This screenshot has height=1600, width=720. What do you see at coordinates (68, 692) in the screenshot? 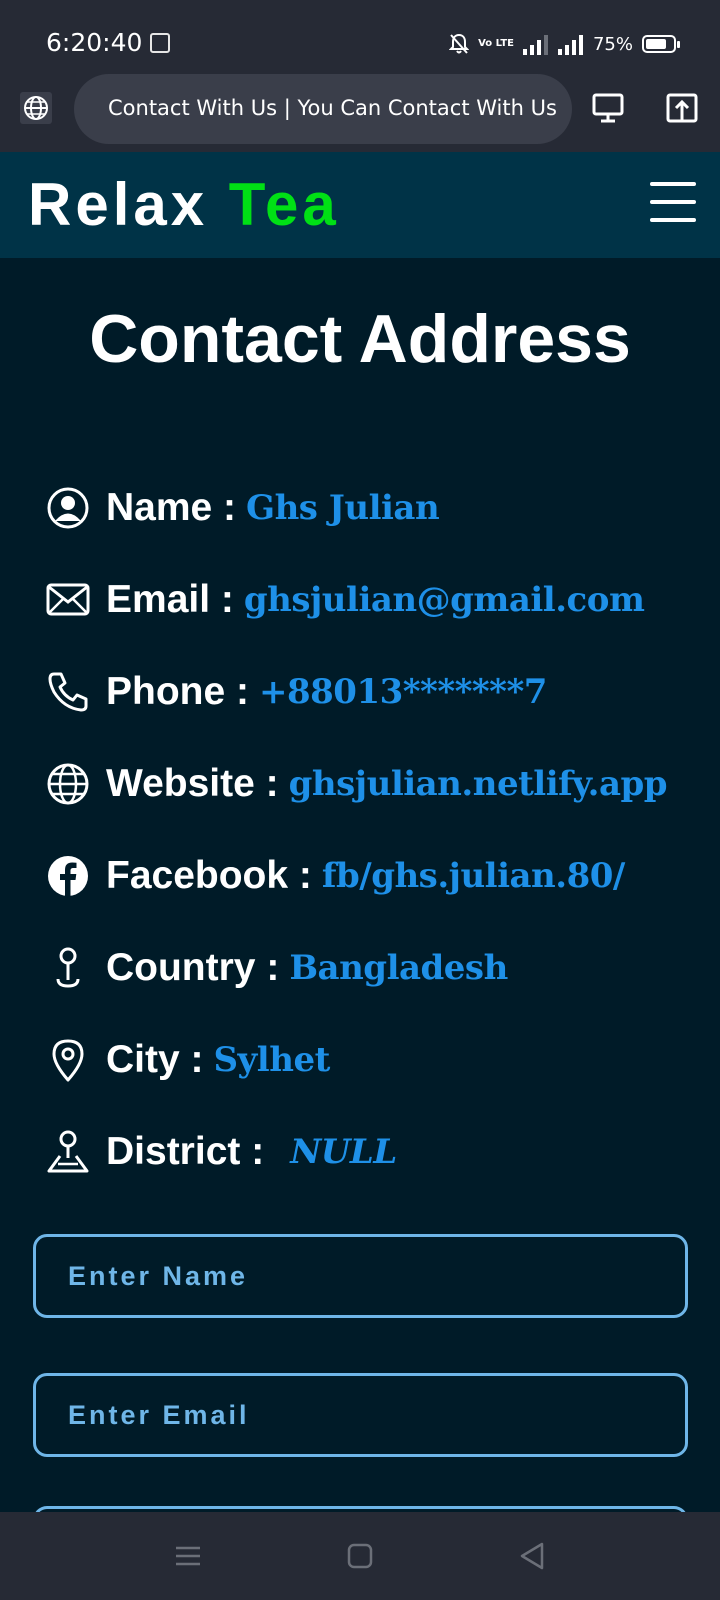
I see `phone-icon` at bounding box center [68, 692].